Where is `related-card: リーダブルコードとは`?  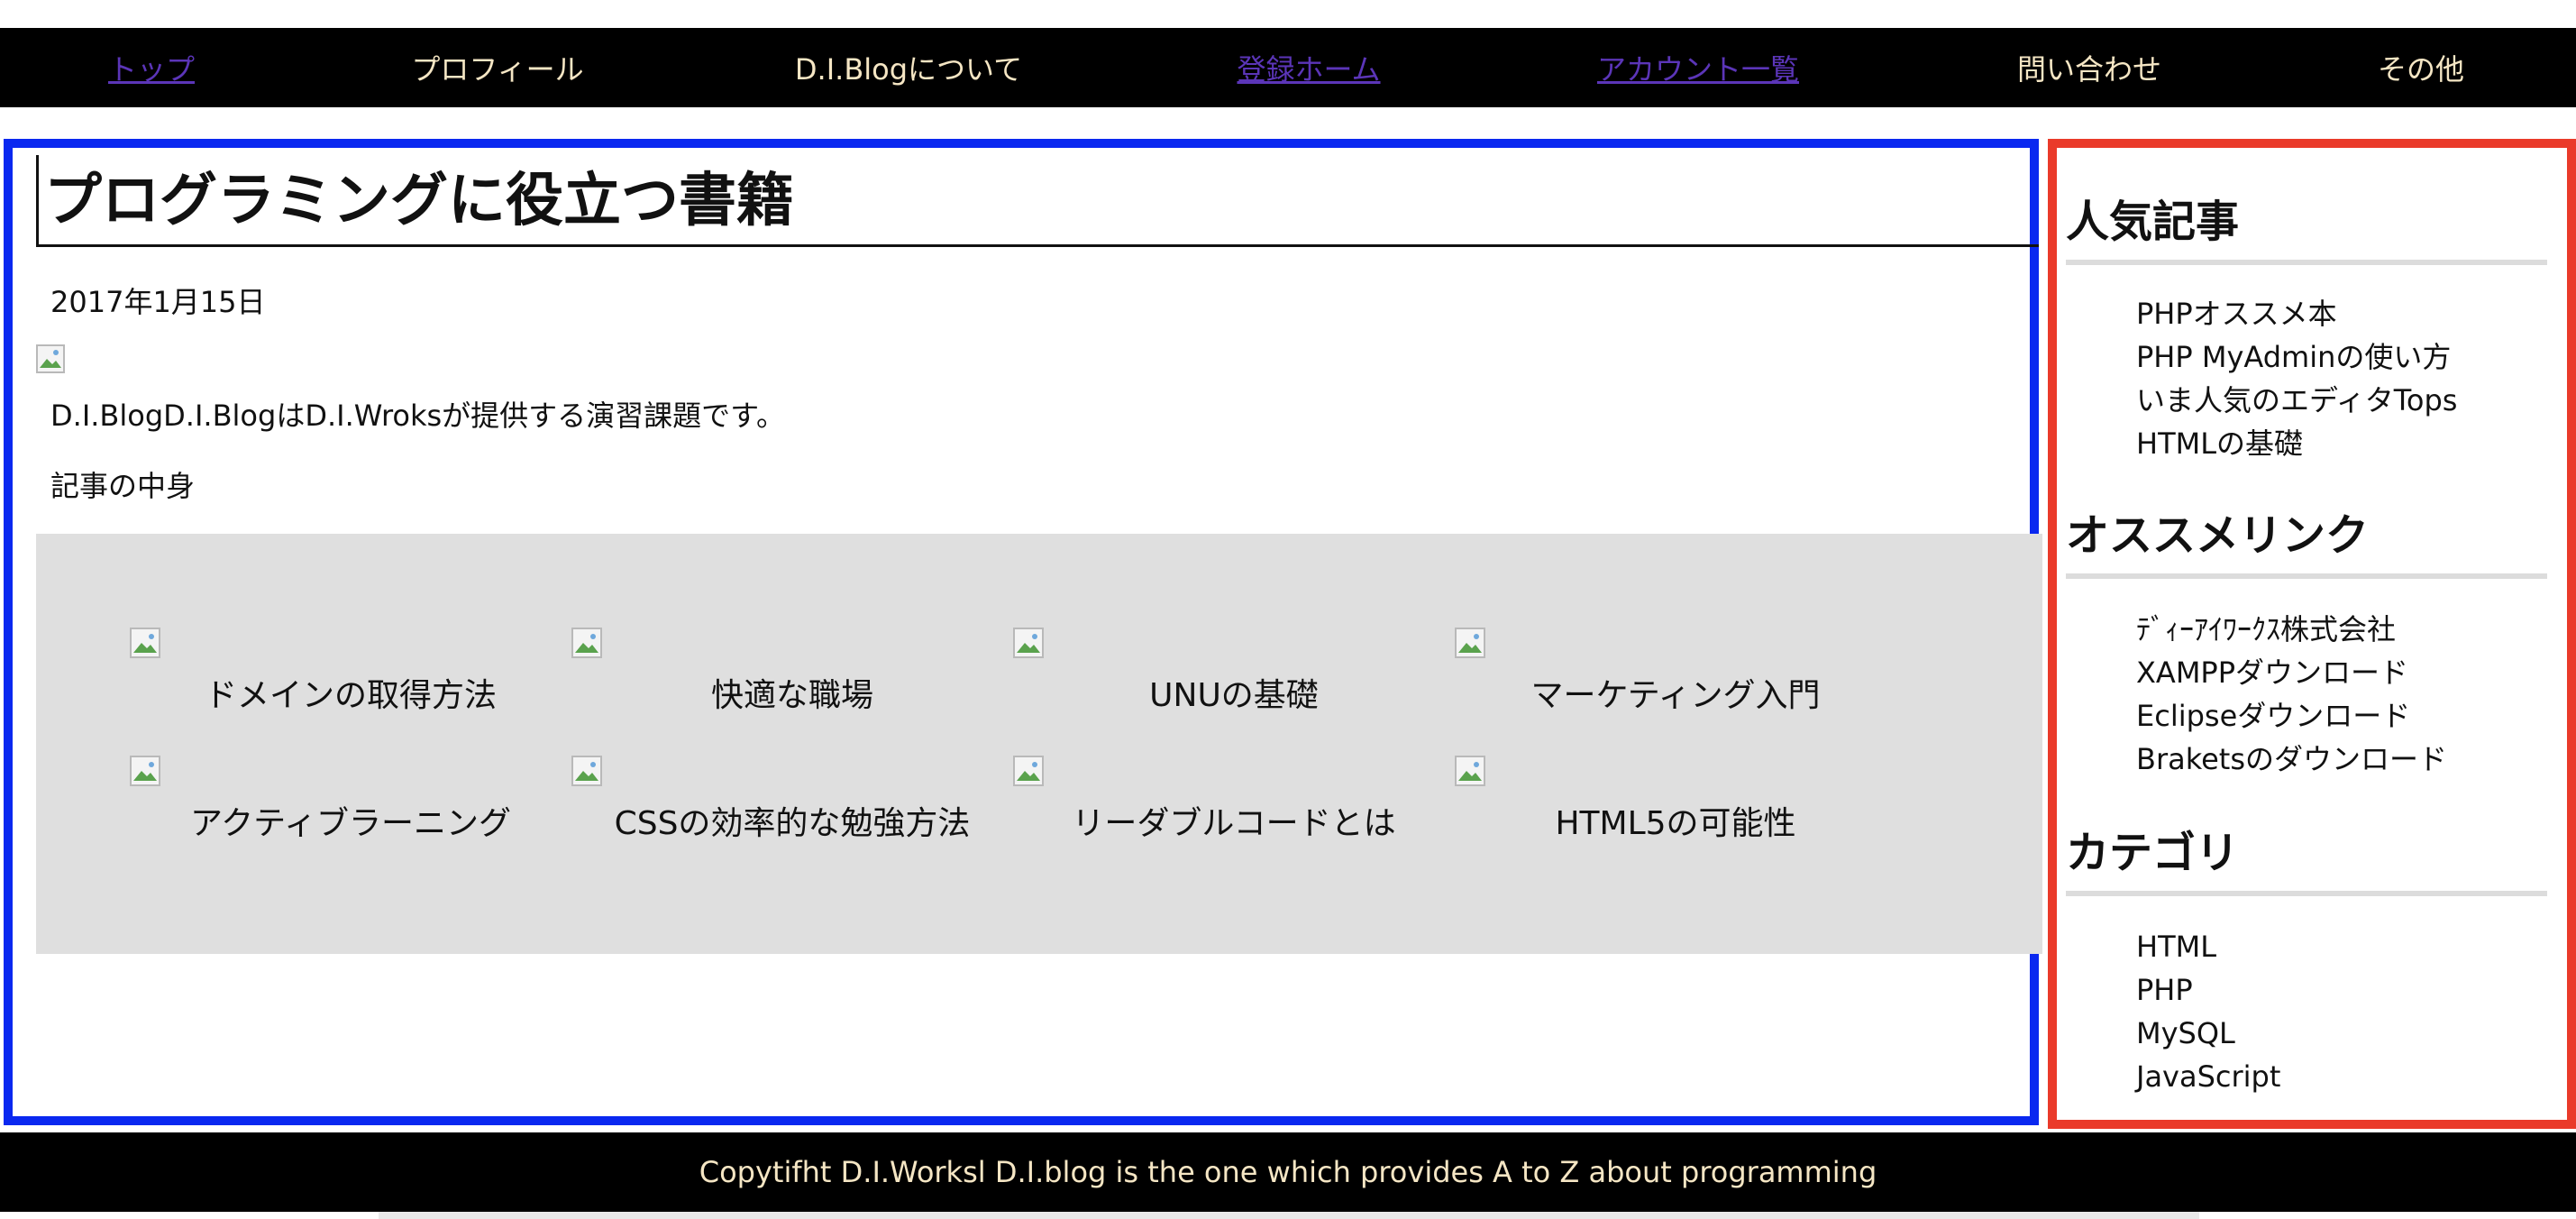
related-card: リーダブルコードとは is located at coordinates (1234, 814).